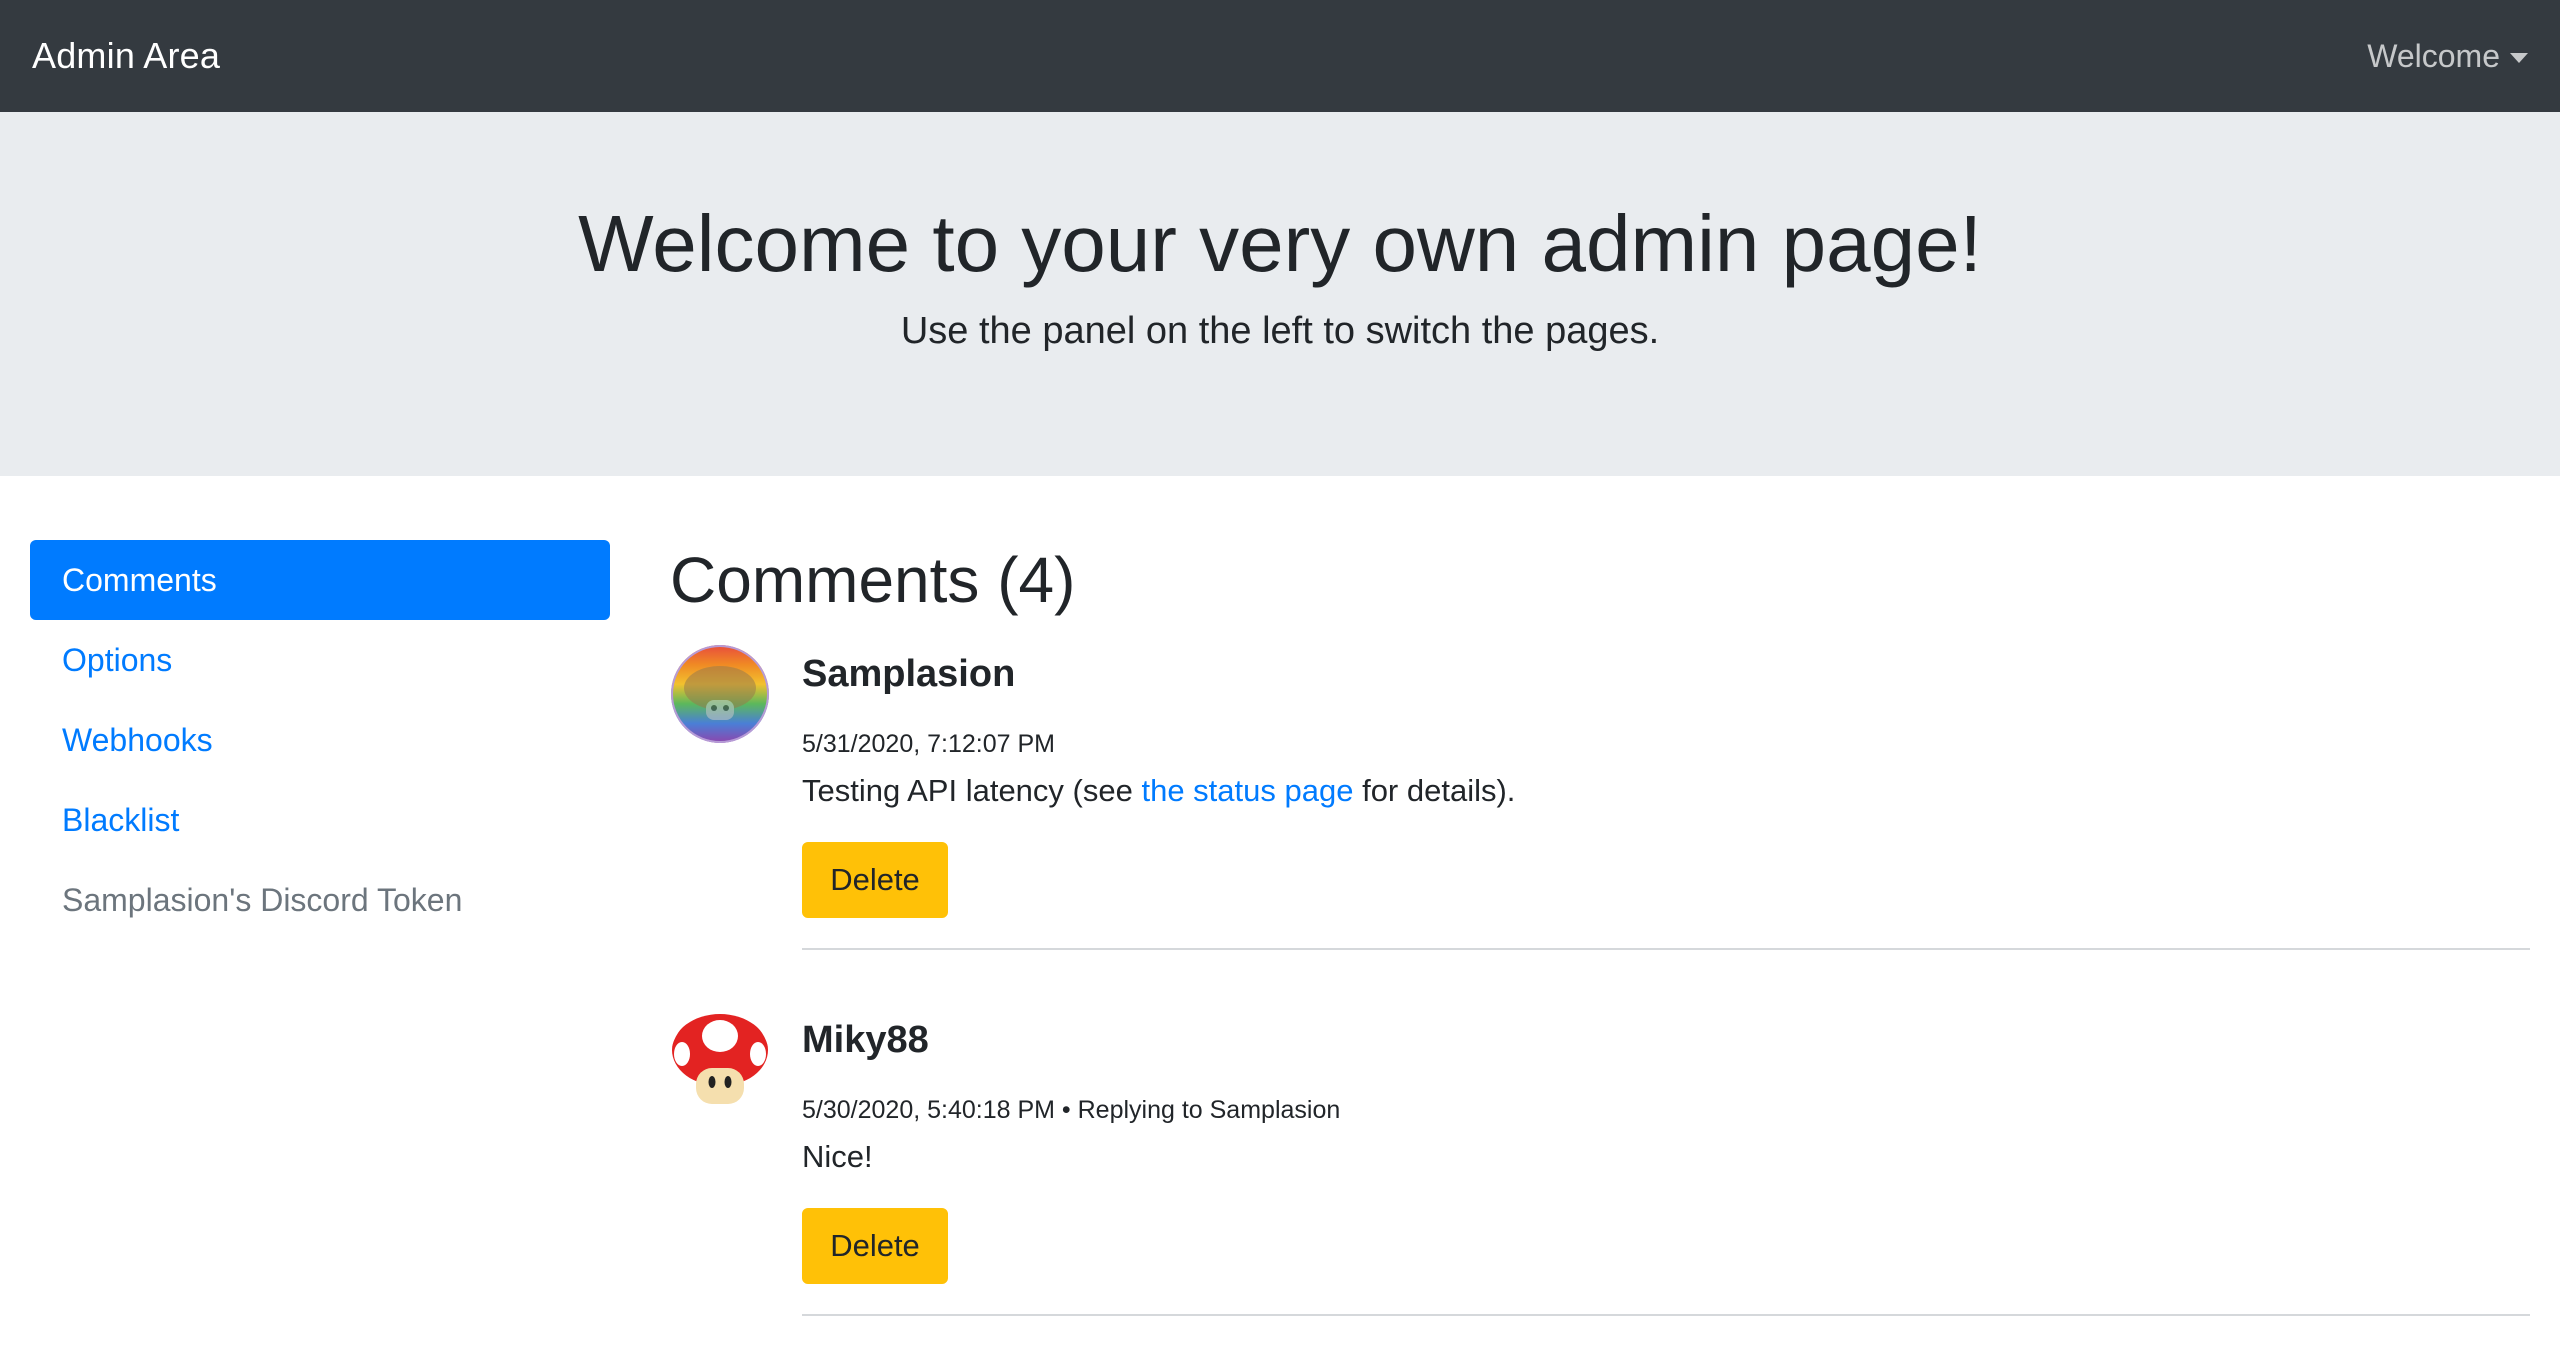 This screenshot has height=1370, width=2560. Describe the element at coordinates (1434, 790) in the screenshot. I see `comment-text-after: for details).` at that location.